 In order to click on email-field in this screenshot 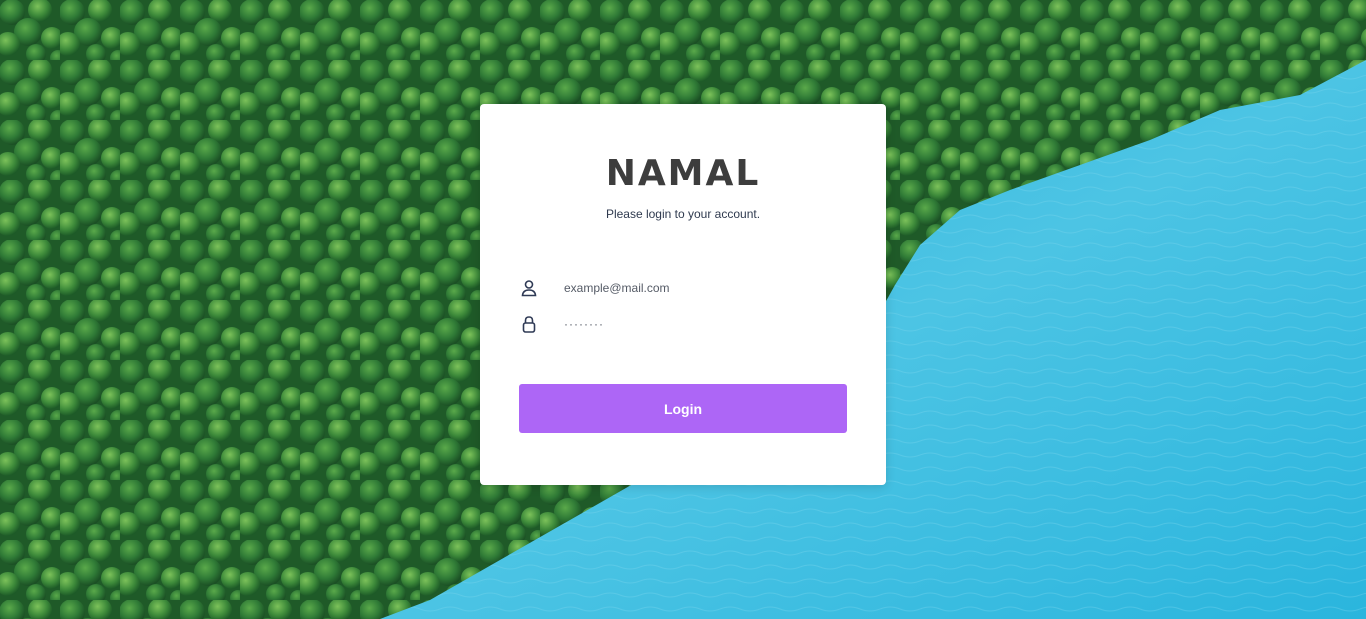, I will do `click(683, 288)`.